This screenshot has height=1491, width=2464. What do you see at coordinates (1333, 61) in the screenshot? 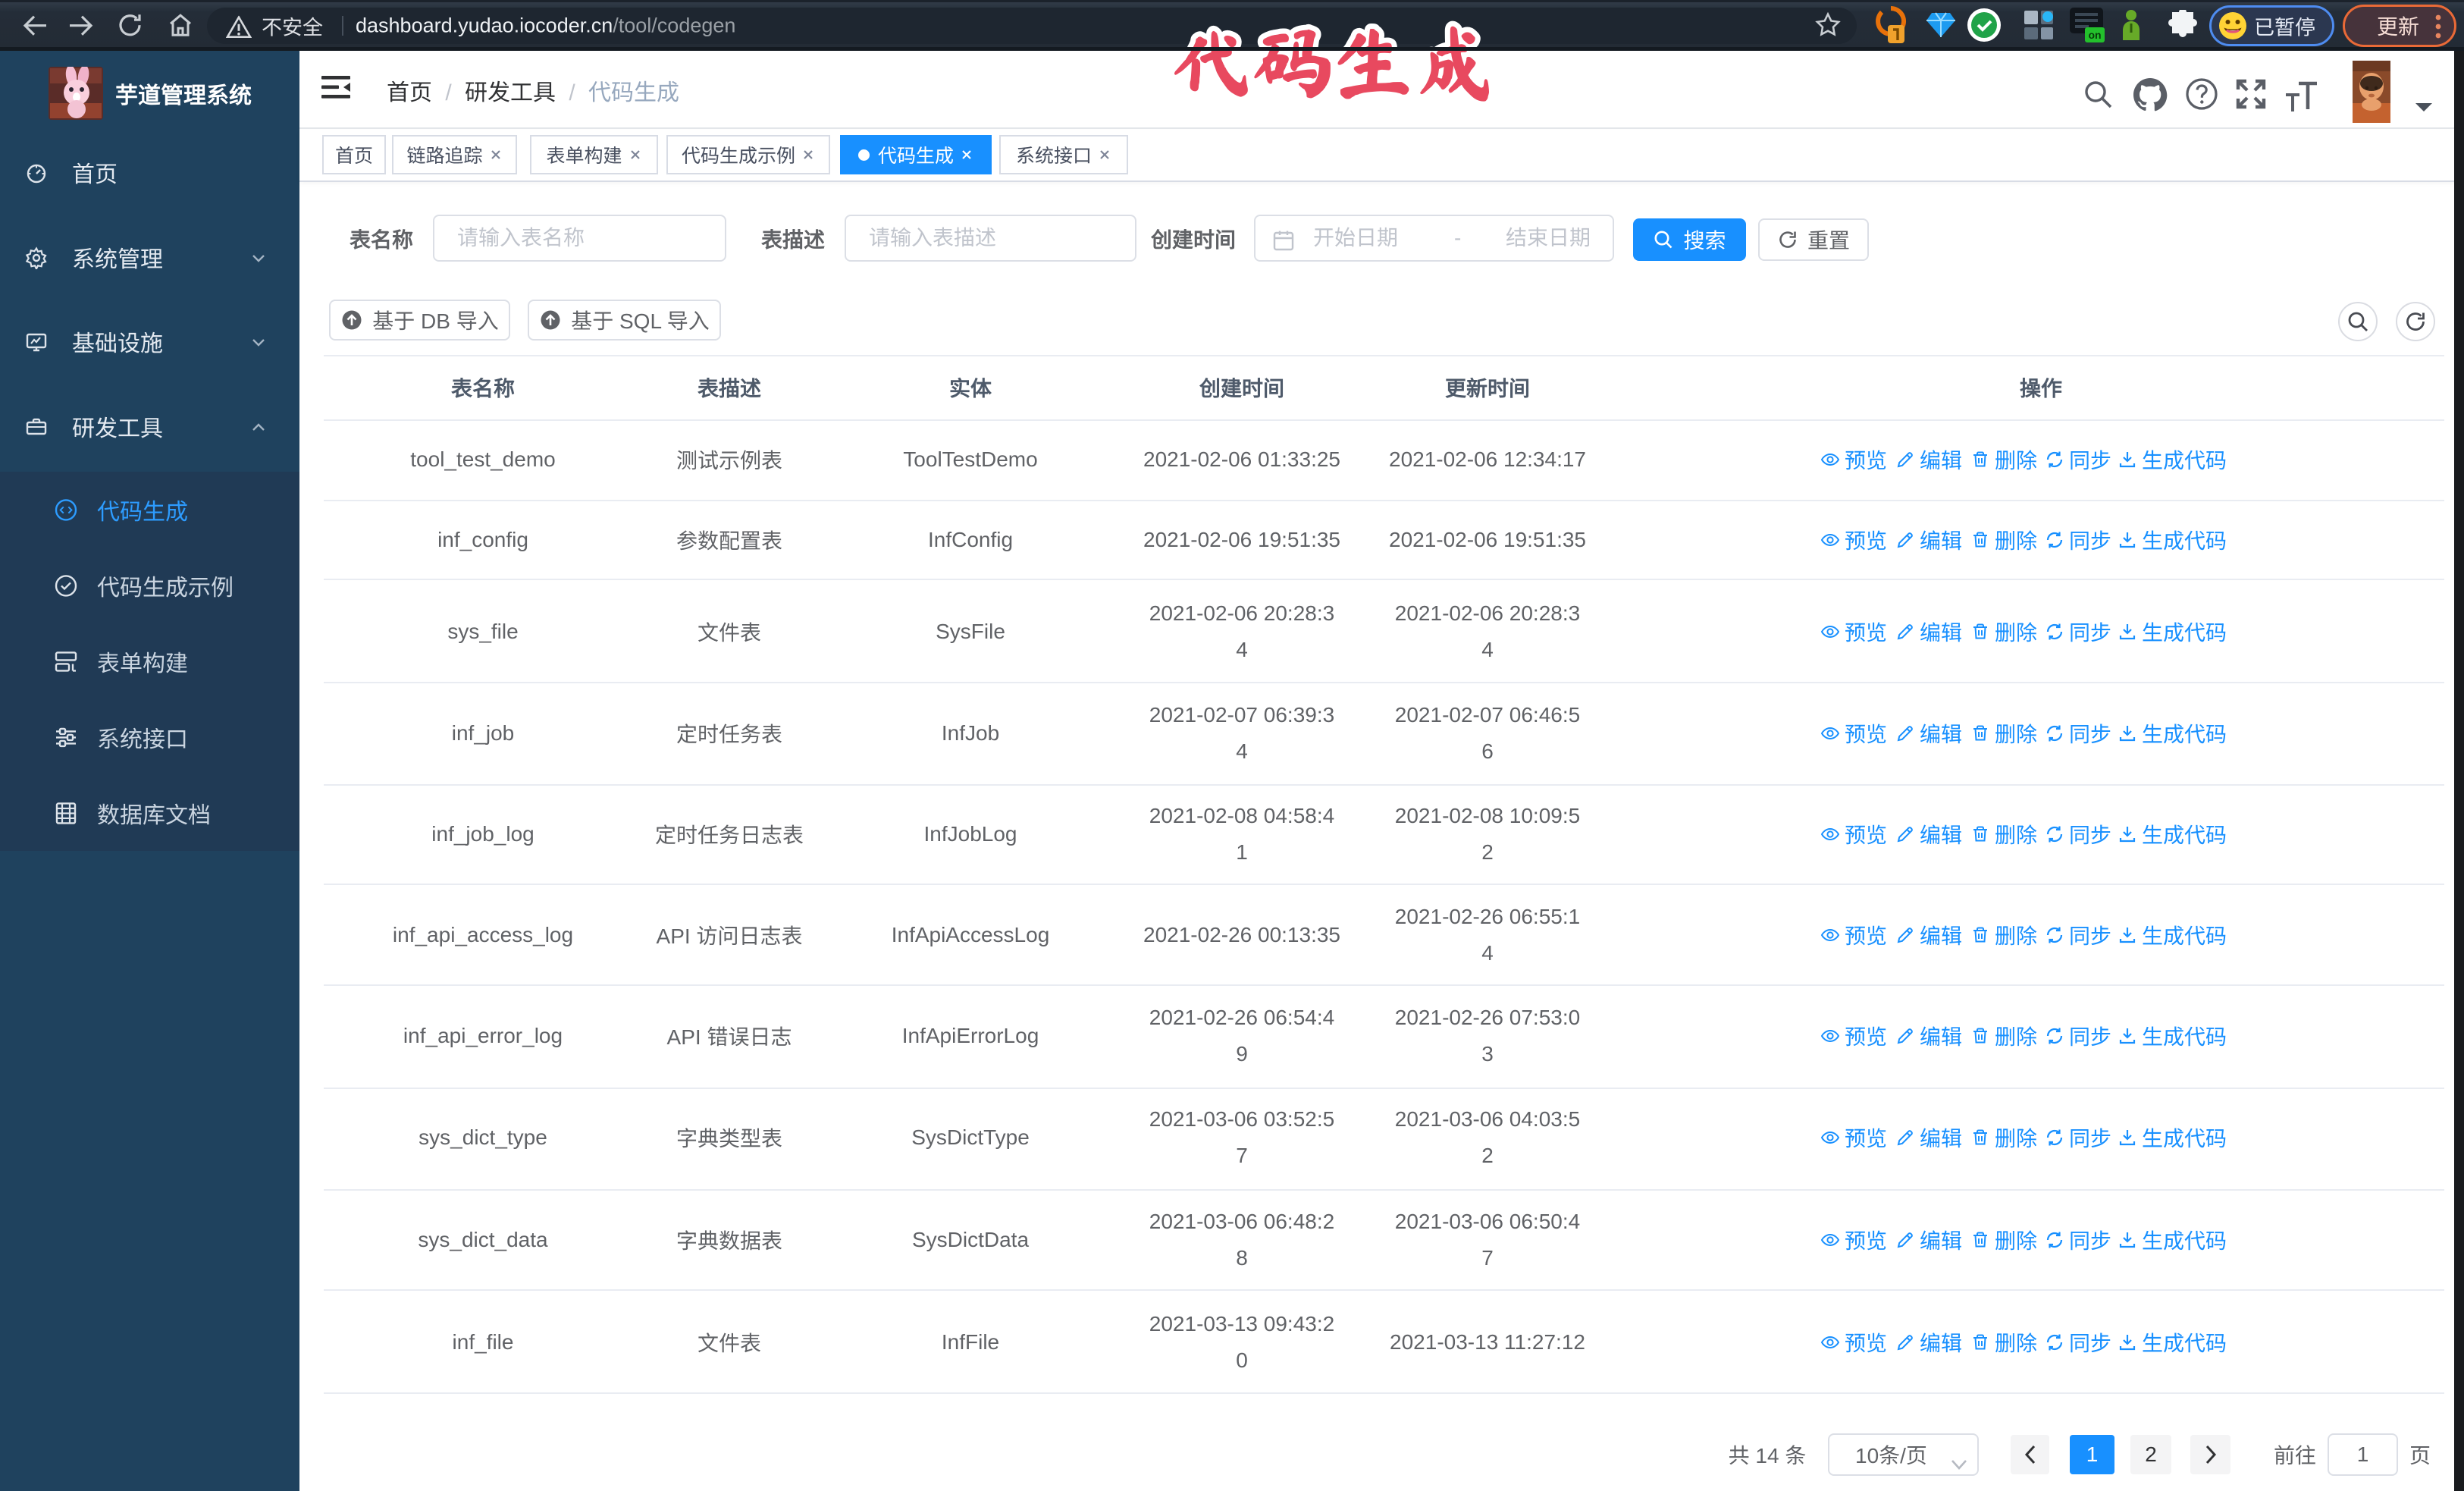
I see `svg-text: 代码生成` at bounding box center [1333, 61].